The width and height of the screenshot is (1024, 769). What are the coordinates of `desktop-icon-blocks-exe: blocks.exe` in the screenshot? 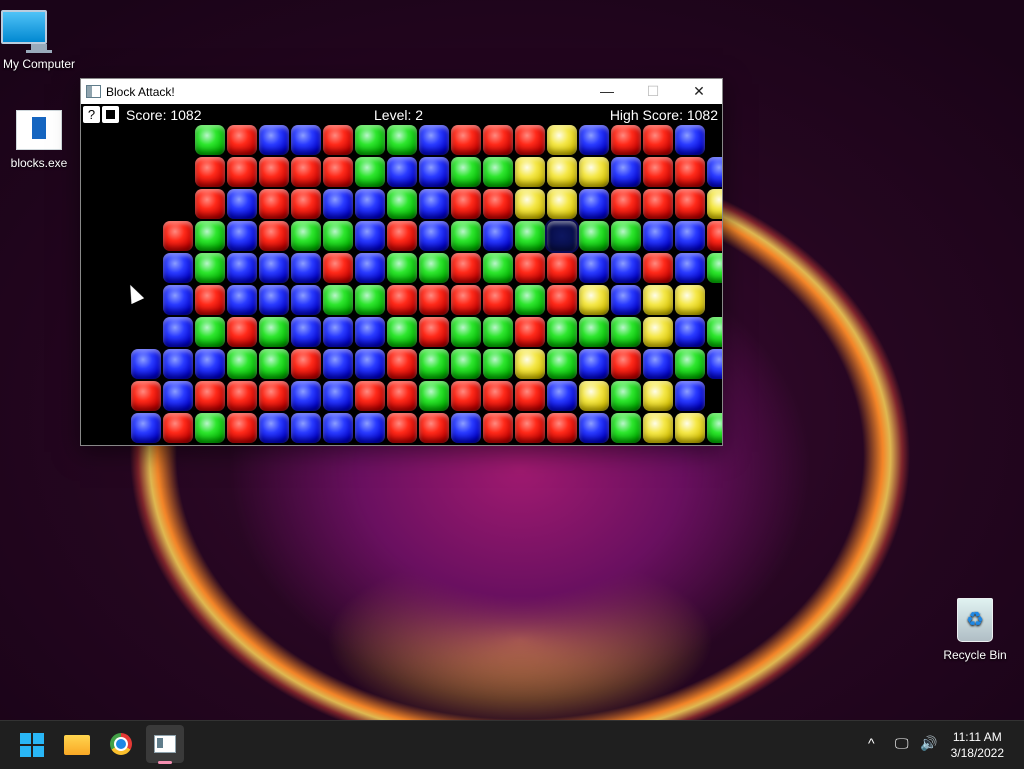 It's located at (39, 140).